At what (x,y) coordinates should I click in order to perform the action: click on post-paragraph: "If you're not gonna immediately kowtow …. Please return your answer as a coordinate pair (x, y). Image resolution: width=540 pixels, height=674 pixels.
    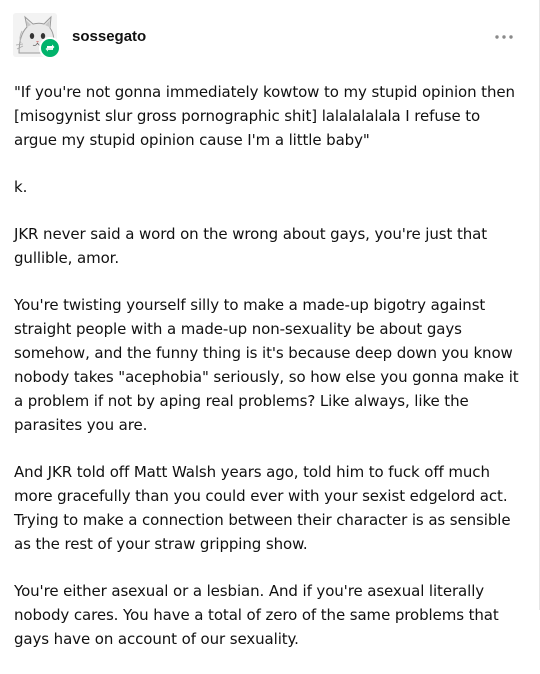
    Looking at the image, I should click on (264, 116).